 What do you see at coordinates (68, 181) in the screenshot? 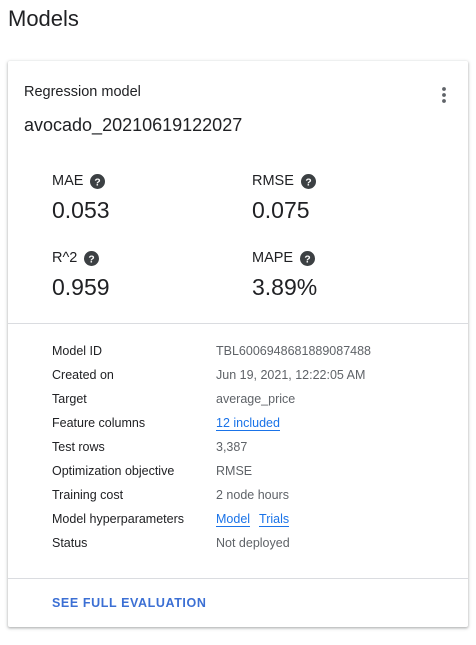
I see `metric-label: MAE` at bounding box center [68, 181].